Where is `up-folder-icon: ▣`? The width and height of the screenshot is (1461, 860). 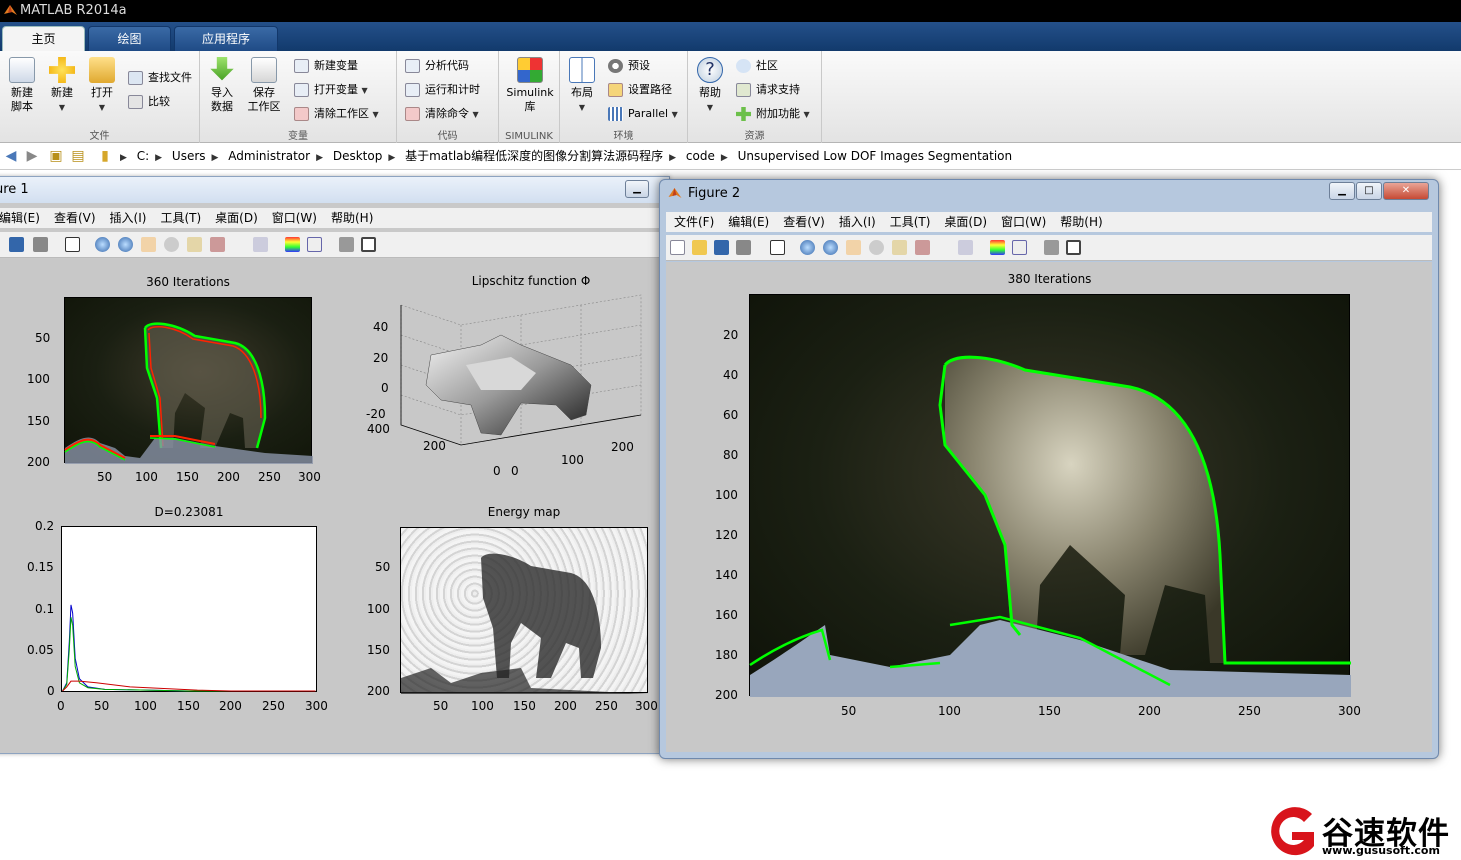 up-folder-icon: ▣ is located at coordinates (56, 156).